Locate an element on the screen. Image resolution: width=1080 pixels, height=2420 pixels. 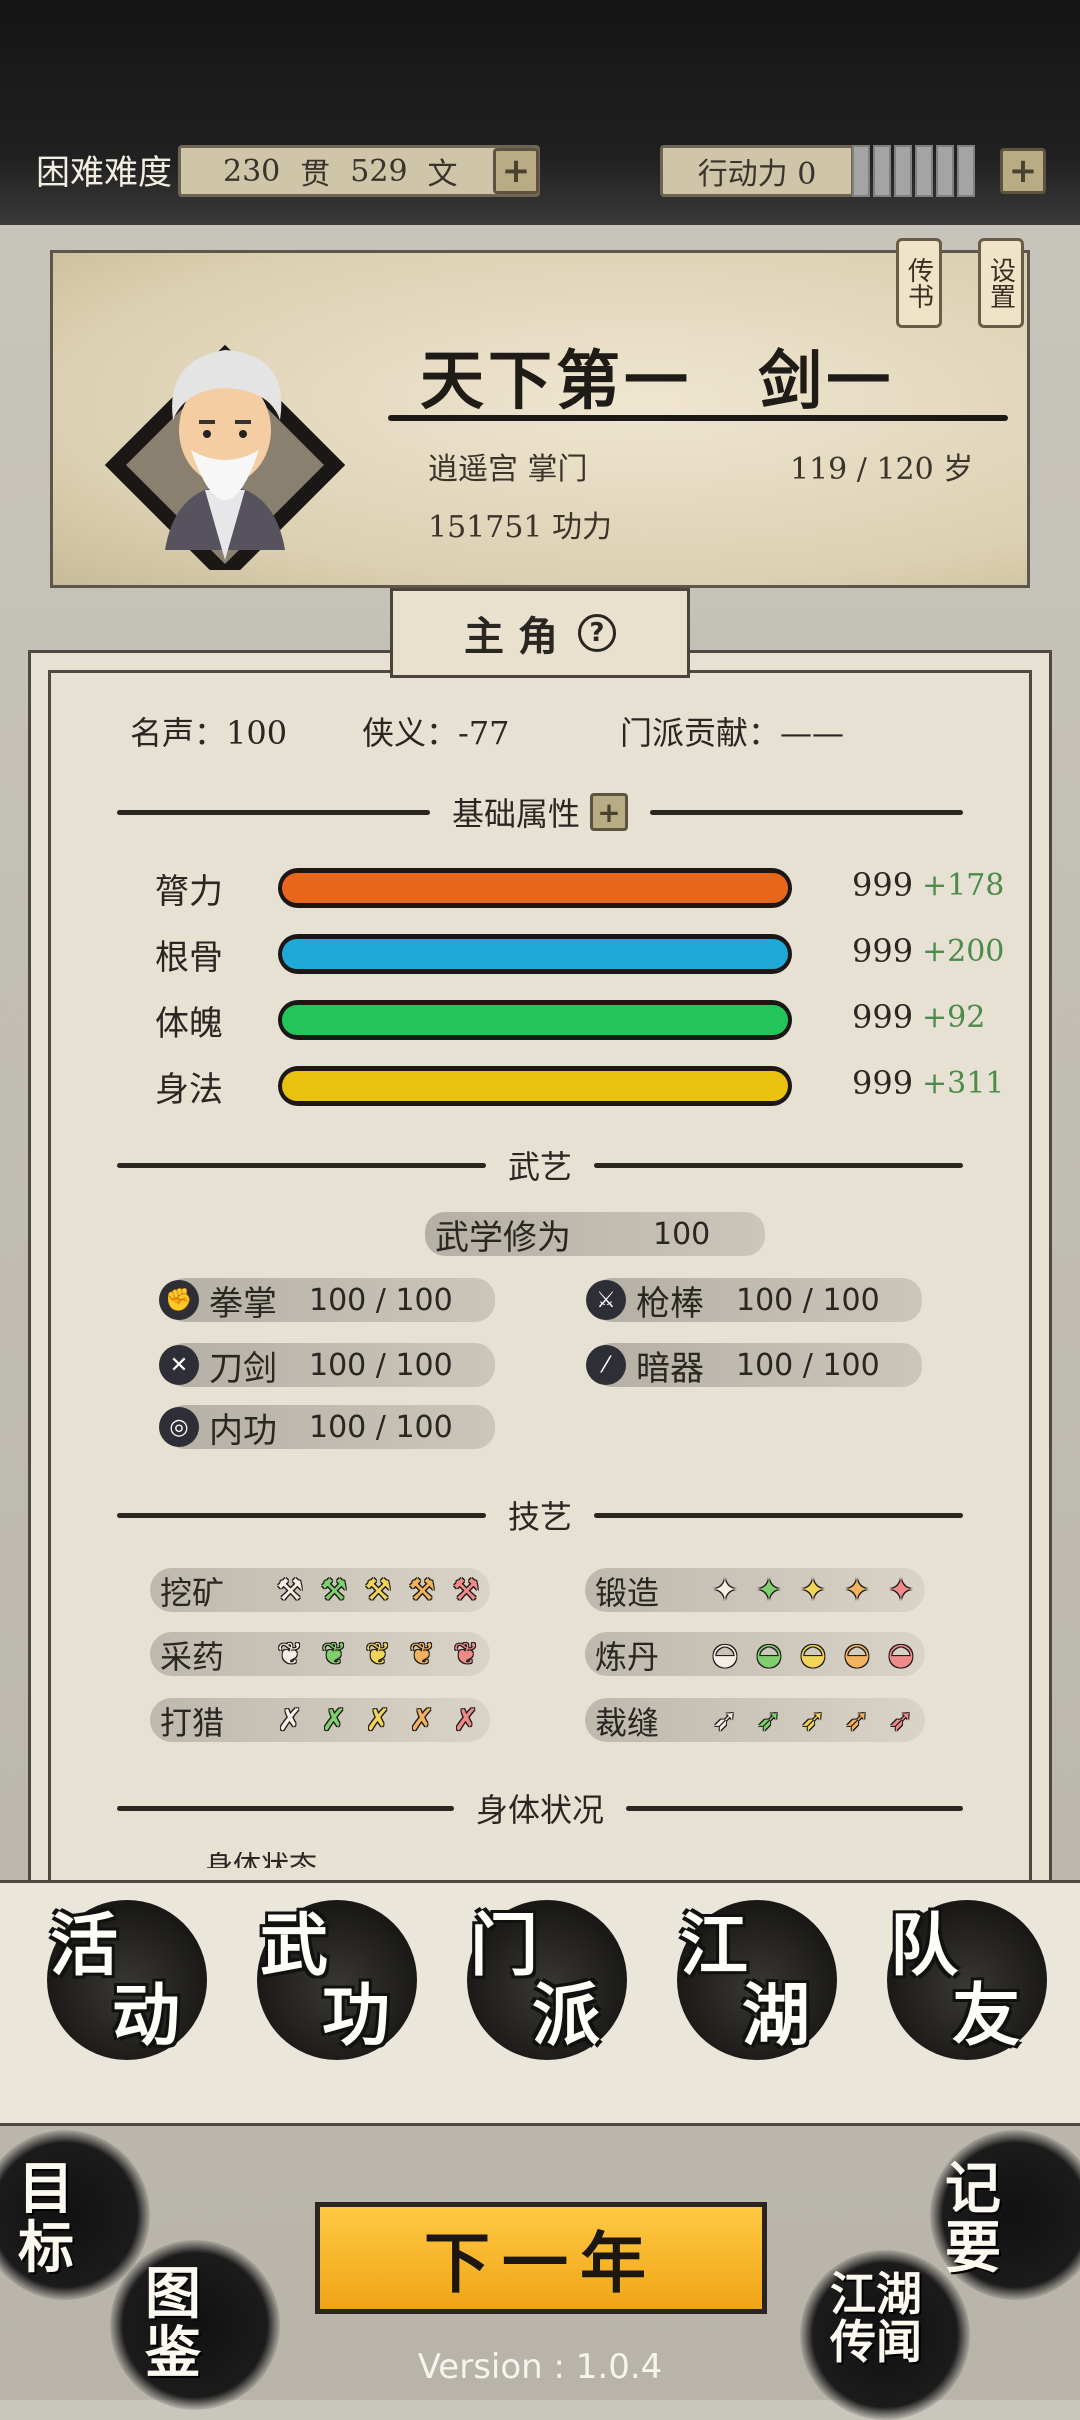
money-guan-unit: 贯 is located at coordinates (315, 174).